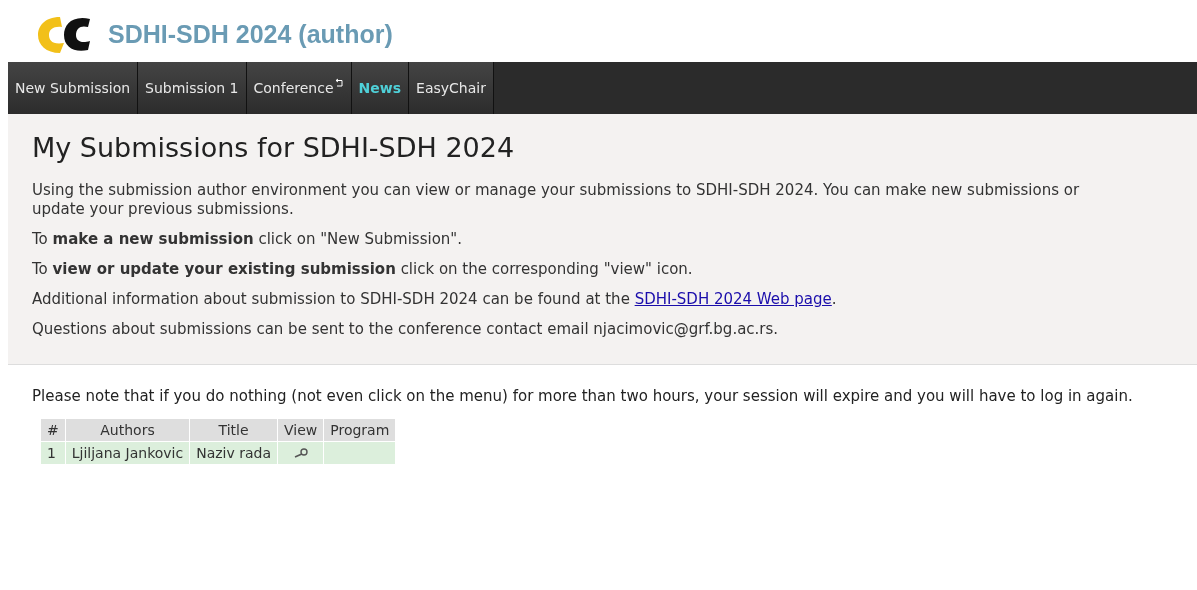 This screenshot has height=590, width=1197. What do you see at coordinates (733, 299) in the screenshot?
I see `web-page-link: SDHI-SDH 2024 Web page` at bounding box center [733, 299].